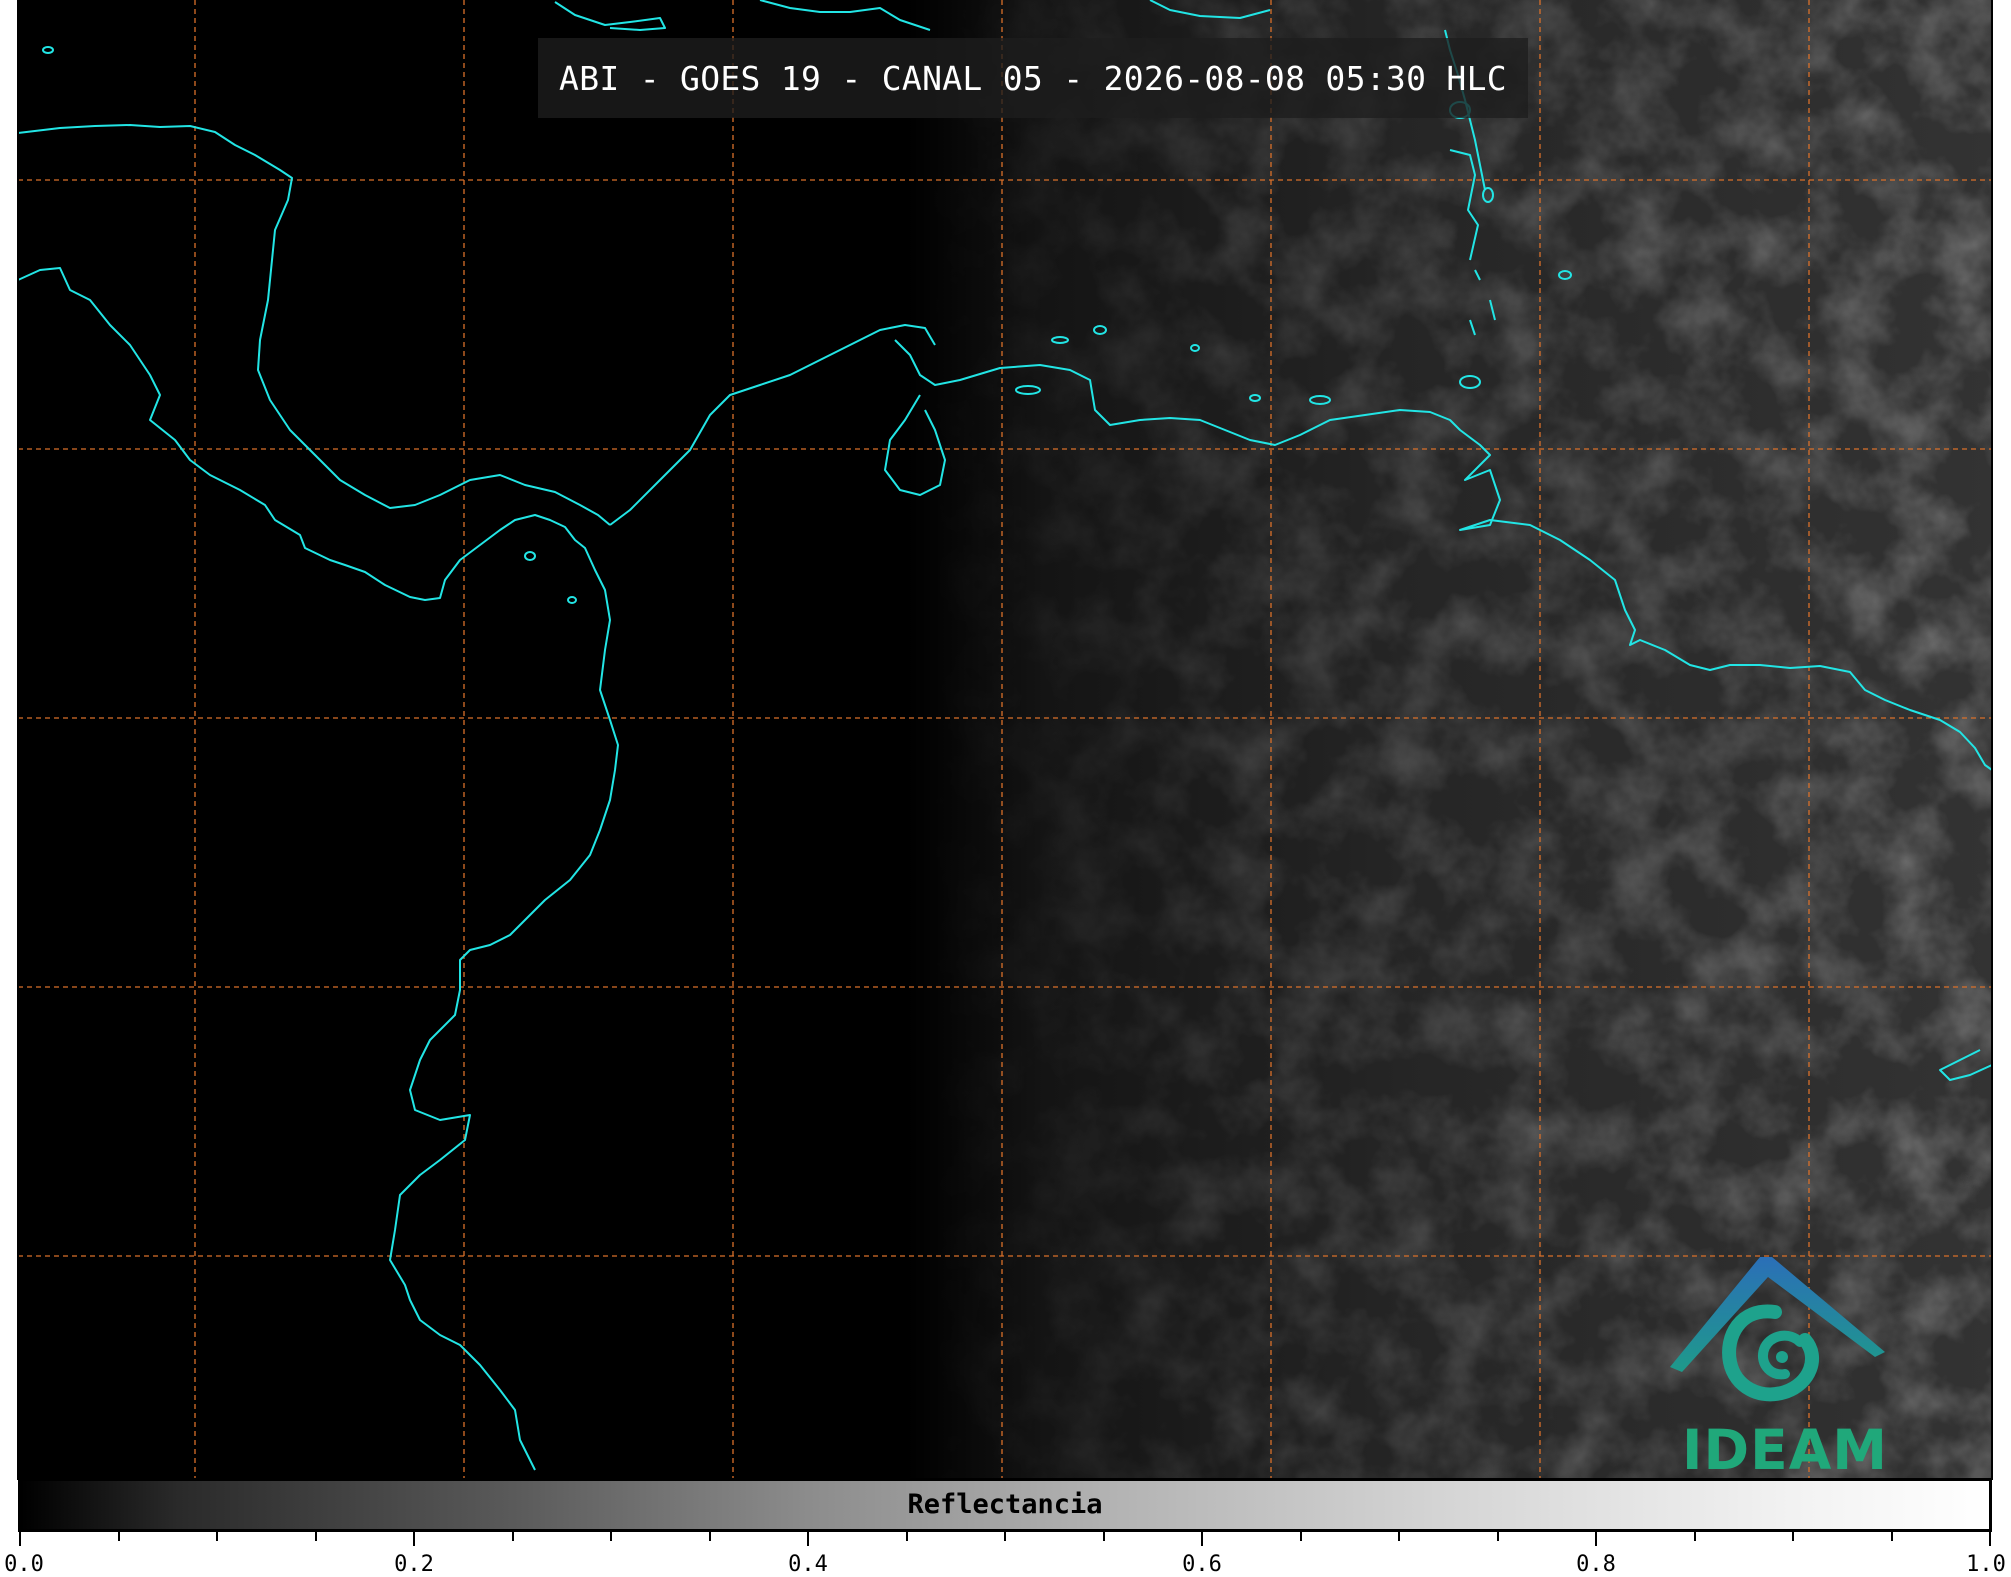 The height and width of the screenshot is (1577, 2011). I want to click on colorbar: Reflectancia, so click(1005, 1507).